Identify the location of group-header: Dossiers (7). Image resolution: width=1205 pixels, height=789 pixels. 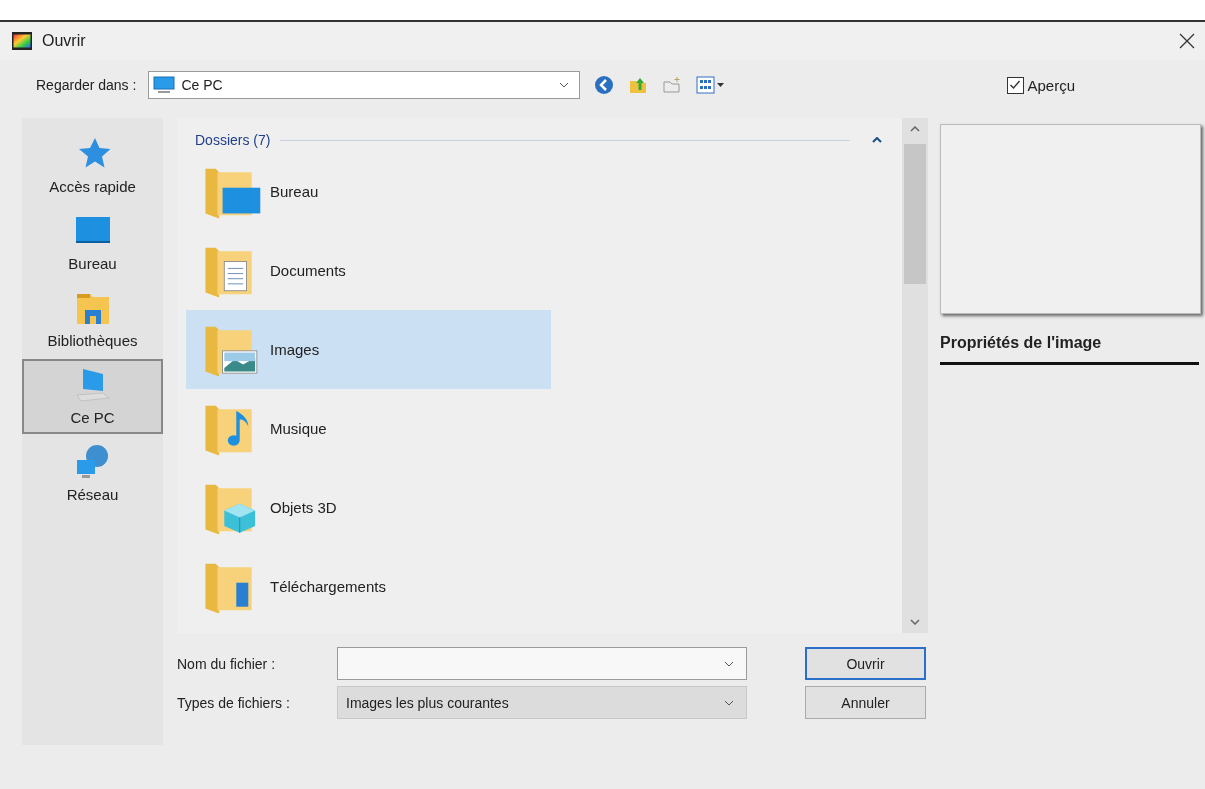
(233, 140).